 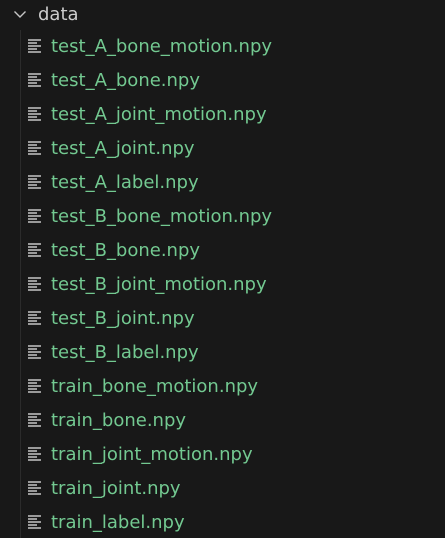 I want to click on file-name: test_A_label.npy, so click(x=125, y=182).